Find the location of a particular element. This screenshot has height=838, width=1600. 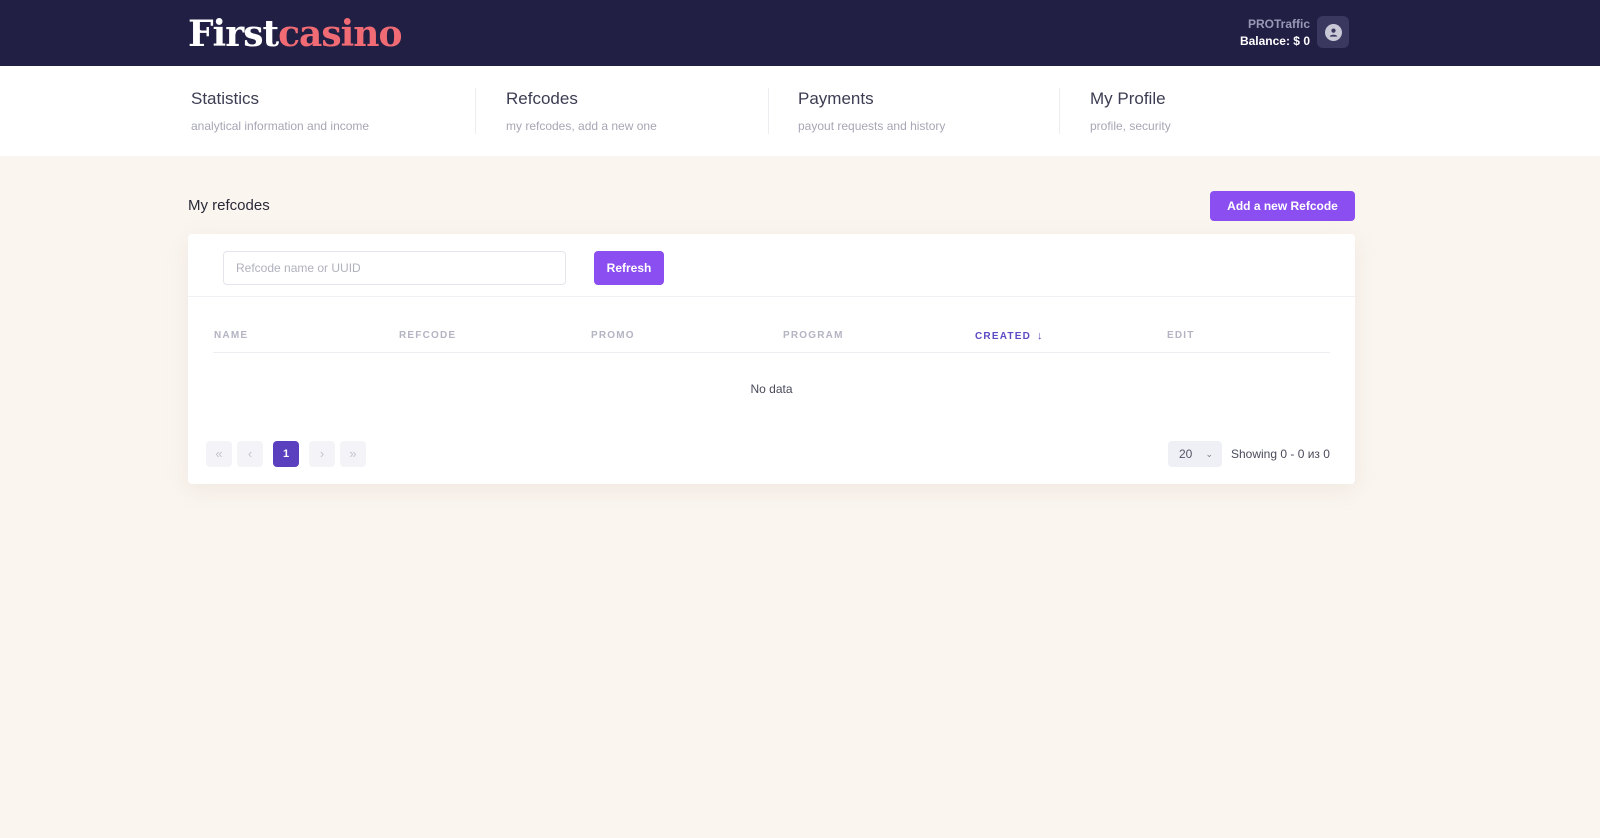

nav-item-payments: Payments payout requests and history is located at coordinates (871, 113).